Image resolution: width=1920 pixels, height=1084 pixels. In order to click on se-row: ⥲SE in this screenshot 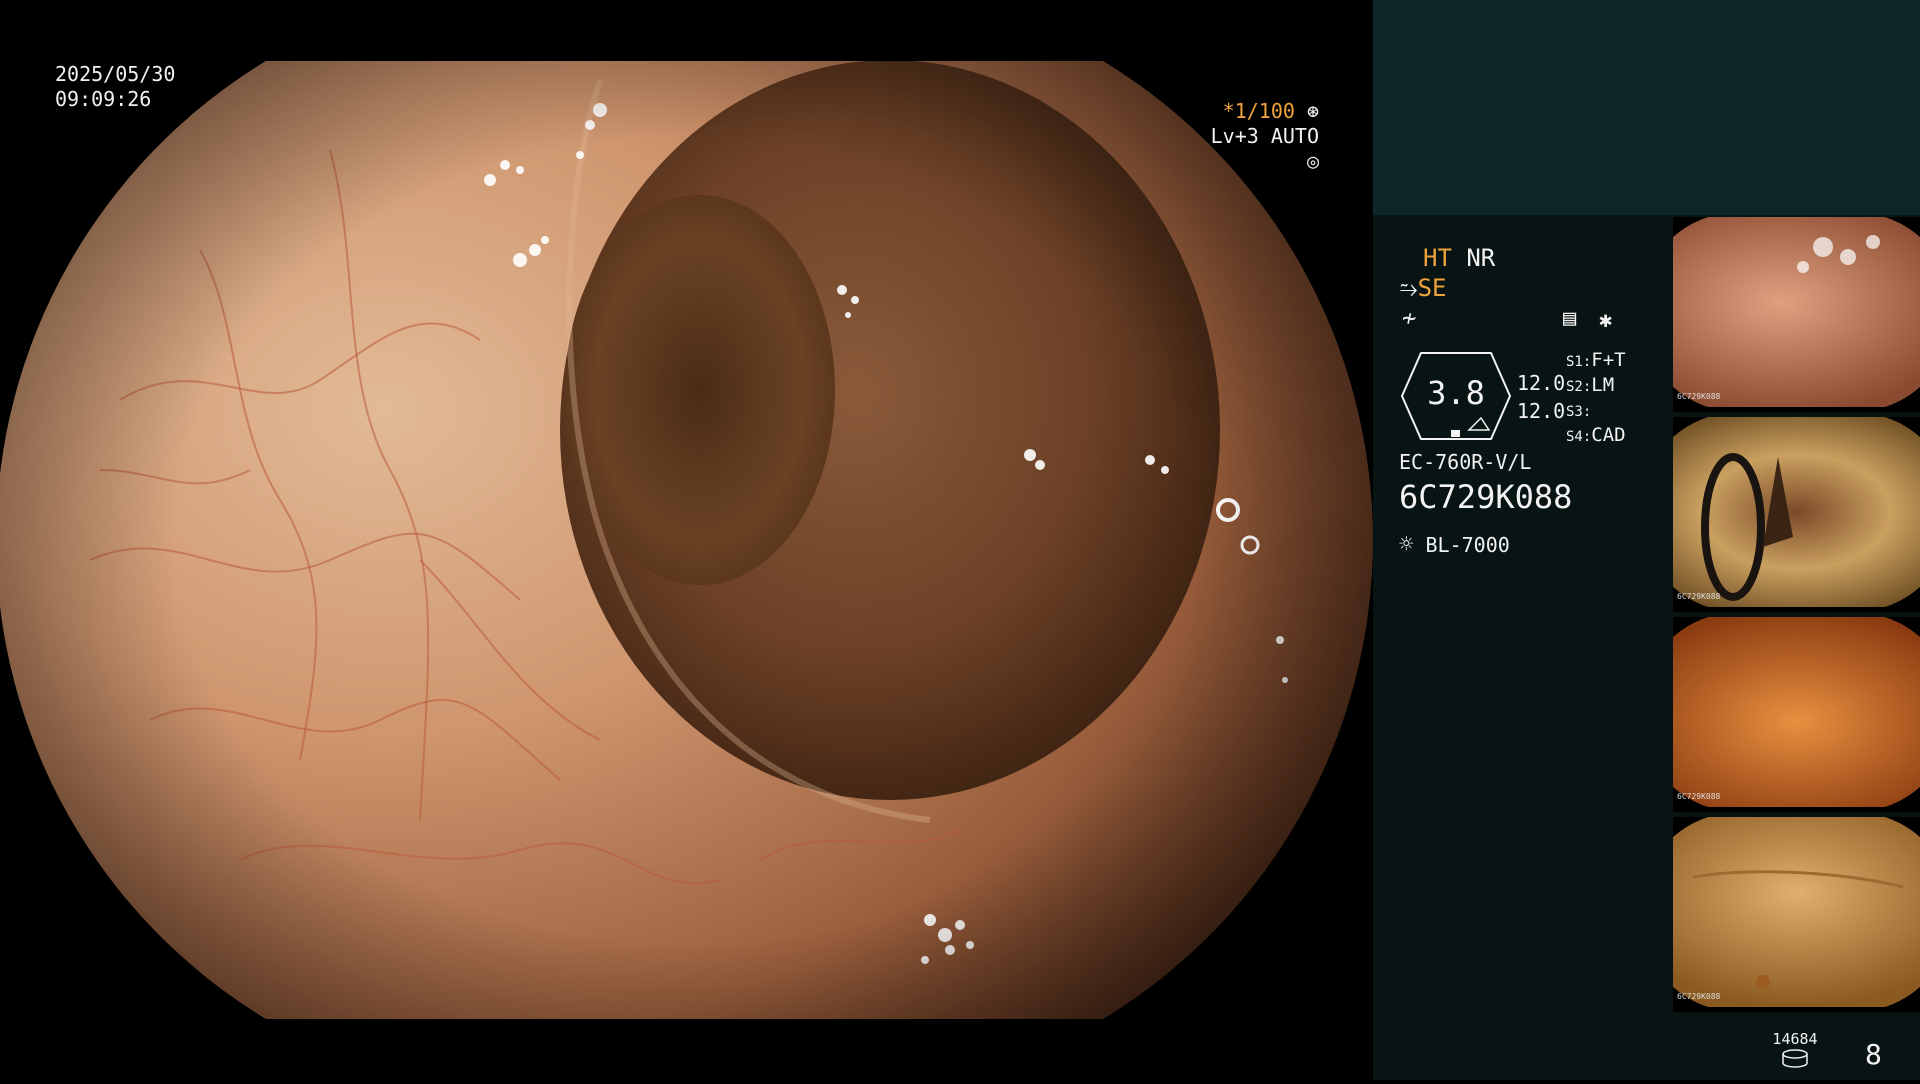, I will do `click(1423, 289)`.